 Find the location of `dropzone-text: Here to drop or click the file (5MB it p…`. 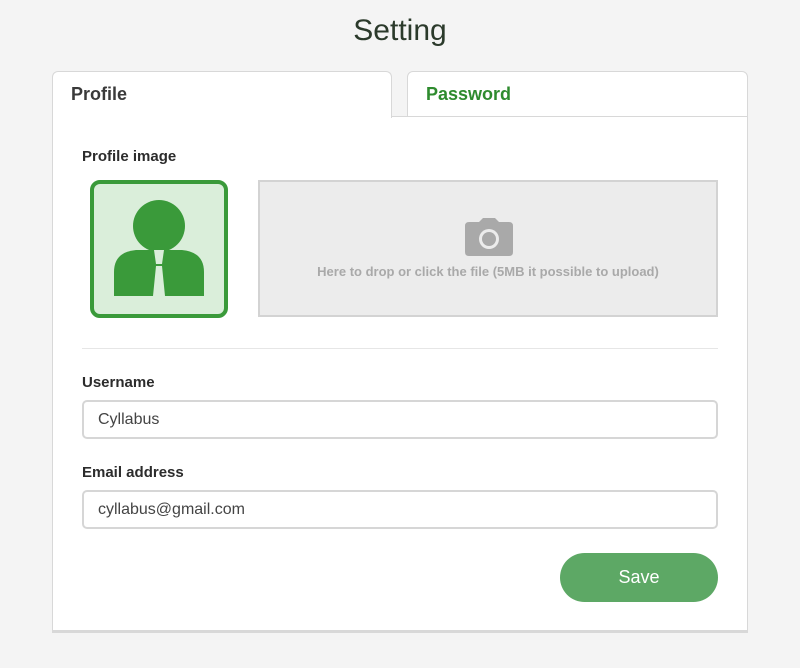

dropzone-text: Here to drop or click the file (5MB it p… is located at coordinates (488, 271).